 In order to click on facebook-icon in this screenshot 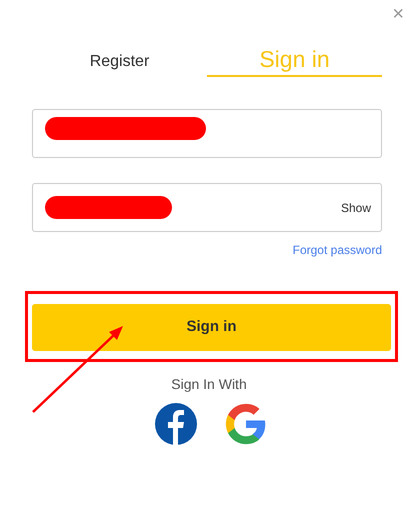, I will do `click(176, 424)`.